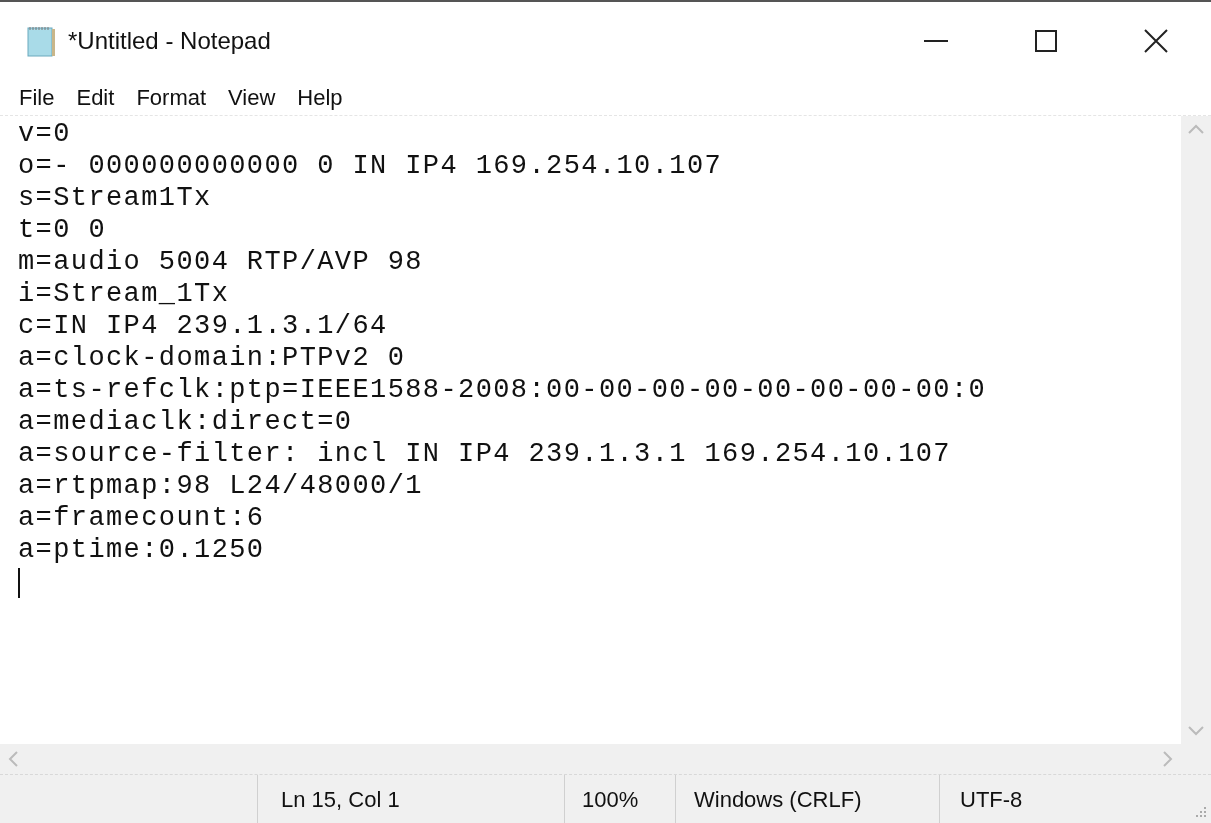  I want to click on resize-grip-icon, so click(1200, 812).